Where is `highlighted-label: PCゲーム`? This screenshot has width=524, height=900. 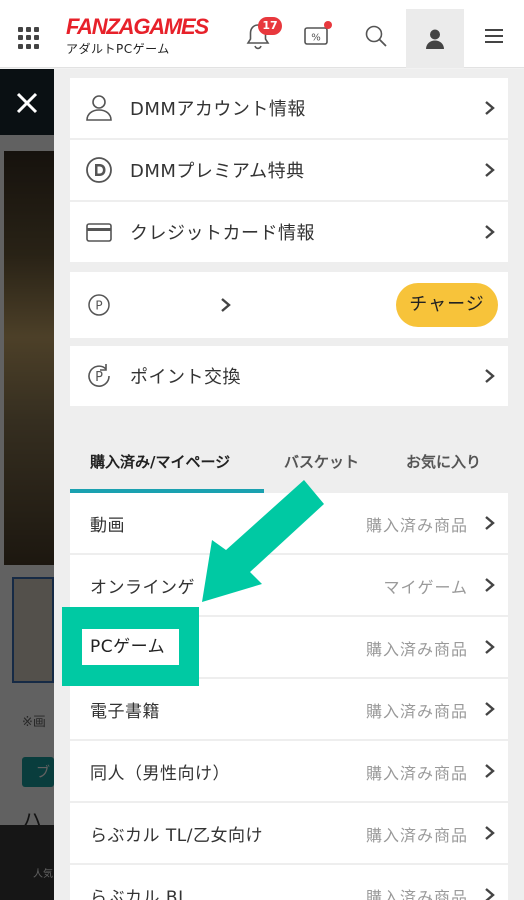 highlighted-label: PCゲーム is located at coordinates (130, 647).